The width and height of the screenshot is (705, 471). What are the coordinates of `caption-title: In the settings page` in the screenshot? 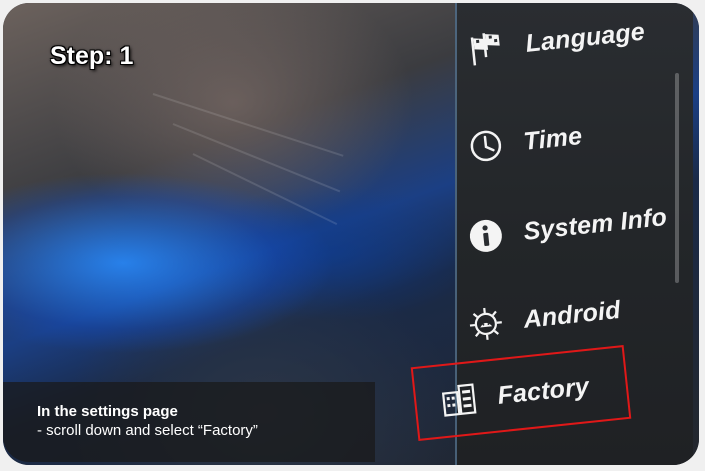 It's located at (107, 411).